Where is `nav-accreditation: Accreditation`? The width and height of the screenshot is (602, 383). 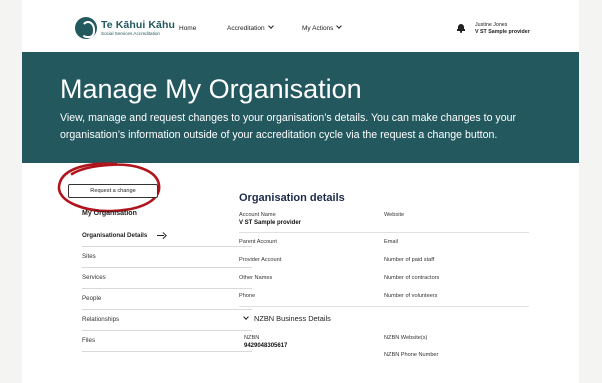 nav-accreditation: Accreditation is located at coordinates (250, 27).